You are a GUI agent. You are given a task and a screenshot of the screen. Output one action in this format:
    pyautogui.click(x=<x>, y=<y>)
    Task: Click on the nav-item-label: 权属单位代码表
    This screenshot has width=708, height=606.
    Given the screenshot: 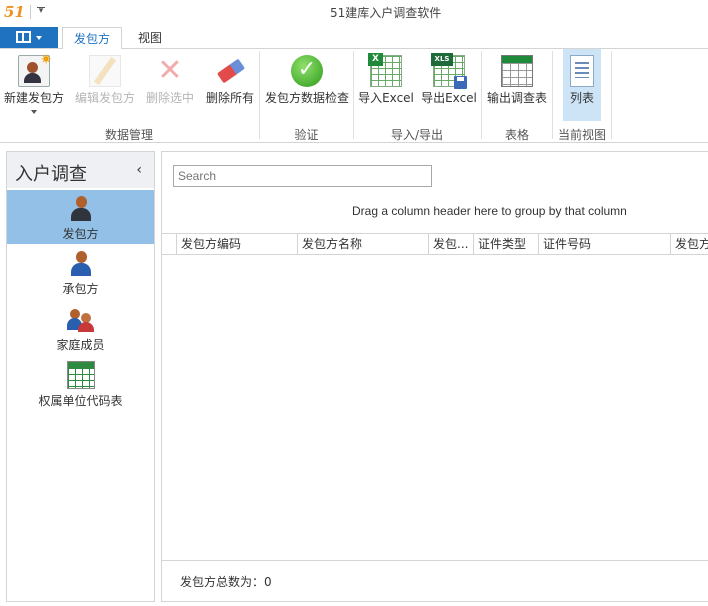 What is the action you would take?
    pyautogui.click(x=80, y=401)
    